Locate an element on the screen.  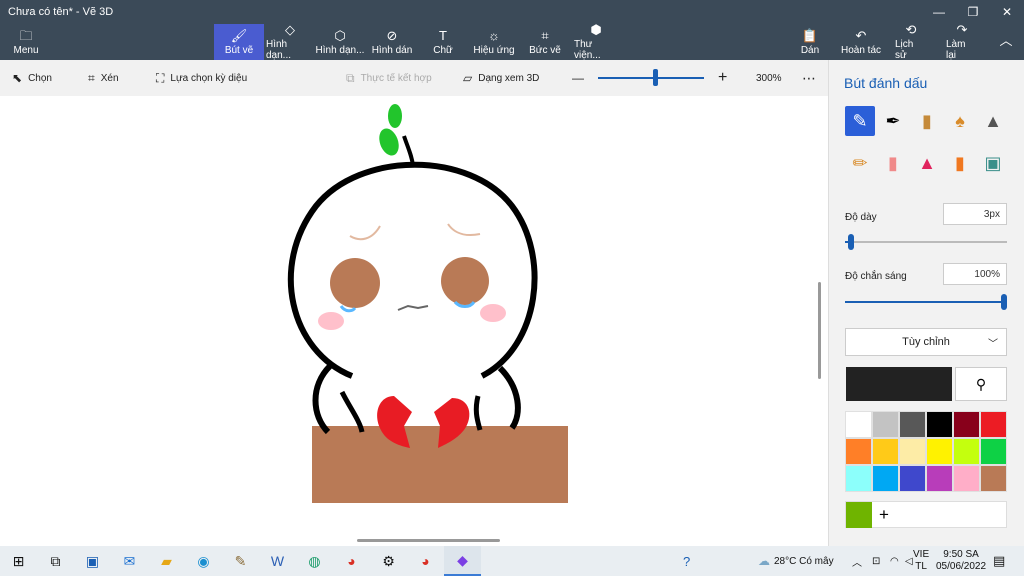
more-options-button: ⋯ is located at coordinates (809, 78).